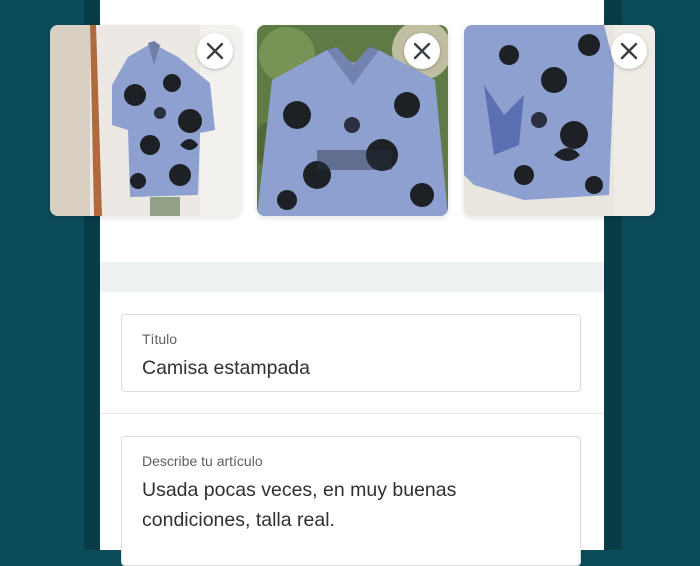  I want to click on field-separator, so click(352, 413).